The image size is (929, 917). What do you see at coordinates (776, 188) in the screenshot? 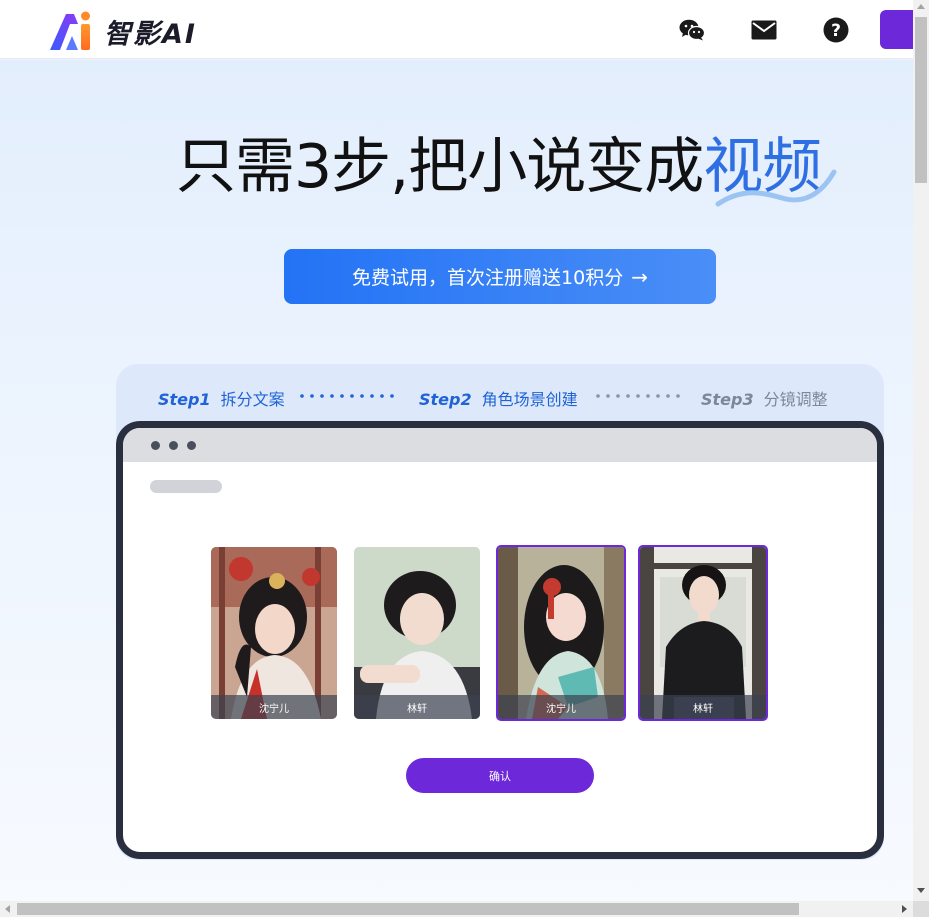
I see `highlight-swoosh-icon` at bounding box center [776, 188].